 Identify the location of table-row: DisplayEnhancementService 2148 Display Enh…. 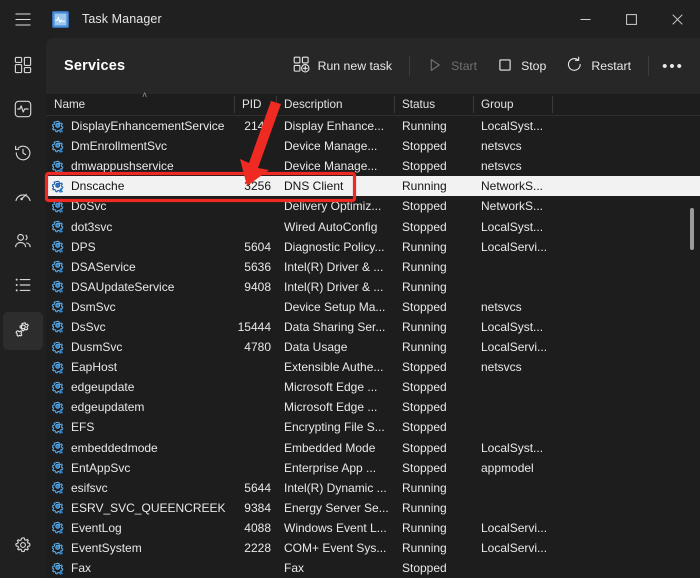
(373, 126).